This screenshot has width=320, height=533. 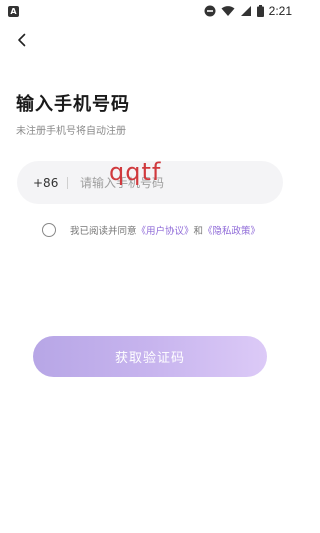 I want to click on status-right: 2:21, so click(x=248, y=11).